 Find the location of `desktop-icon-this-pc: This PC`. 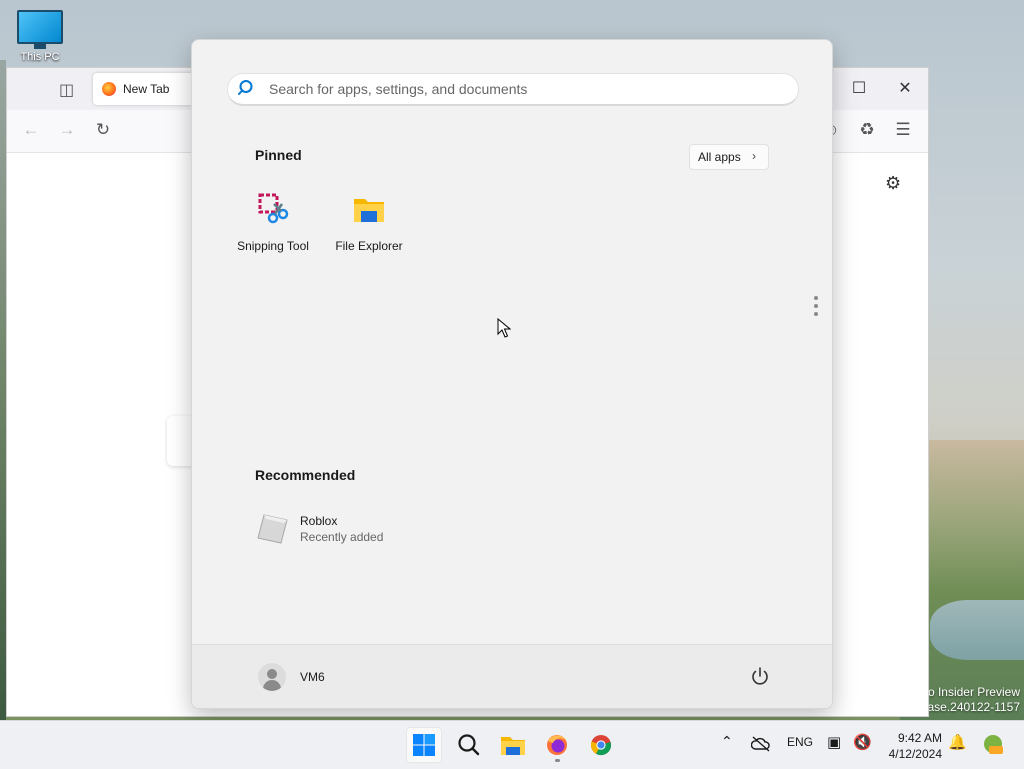

desktop-icon-this-pc: This PC is located at coordinates (40, 36).